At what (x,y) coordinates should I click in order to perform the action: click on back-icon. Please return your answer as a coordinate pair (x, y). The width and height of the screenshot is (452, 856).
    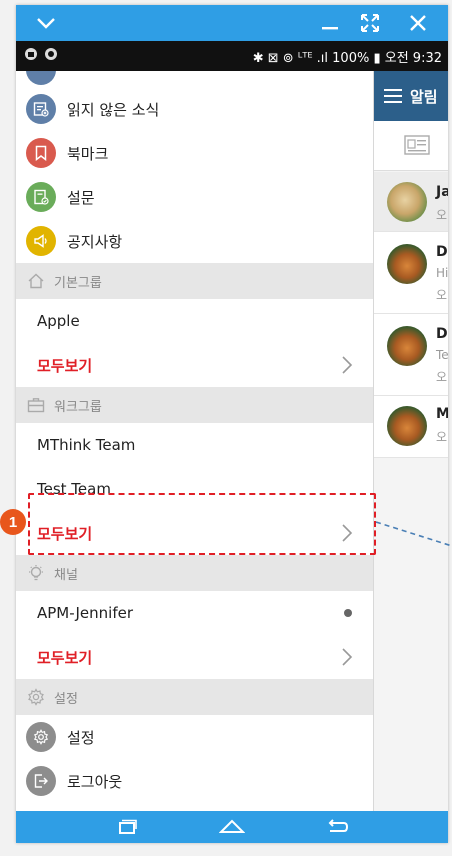
    Looking at the image, I should click on (337, 827).